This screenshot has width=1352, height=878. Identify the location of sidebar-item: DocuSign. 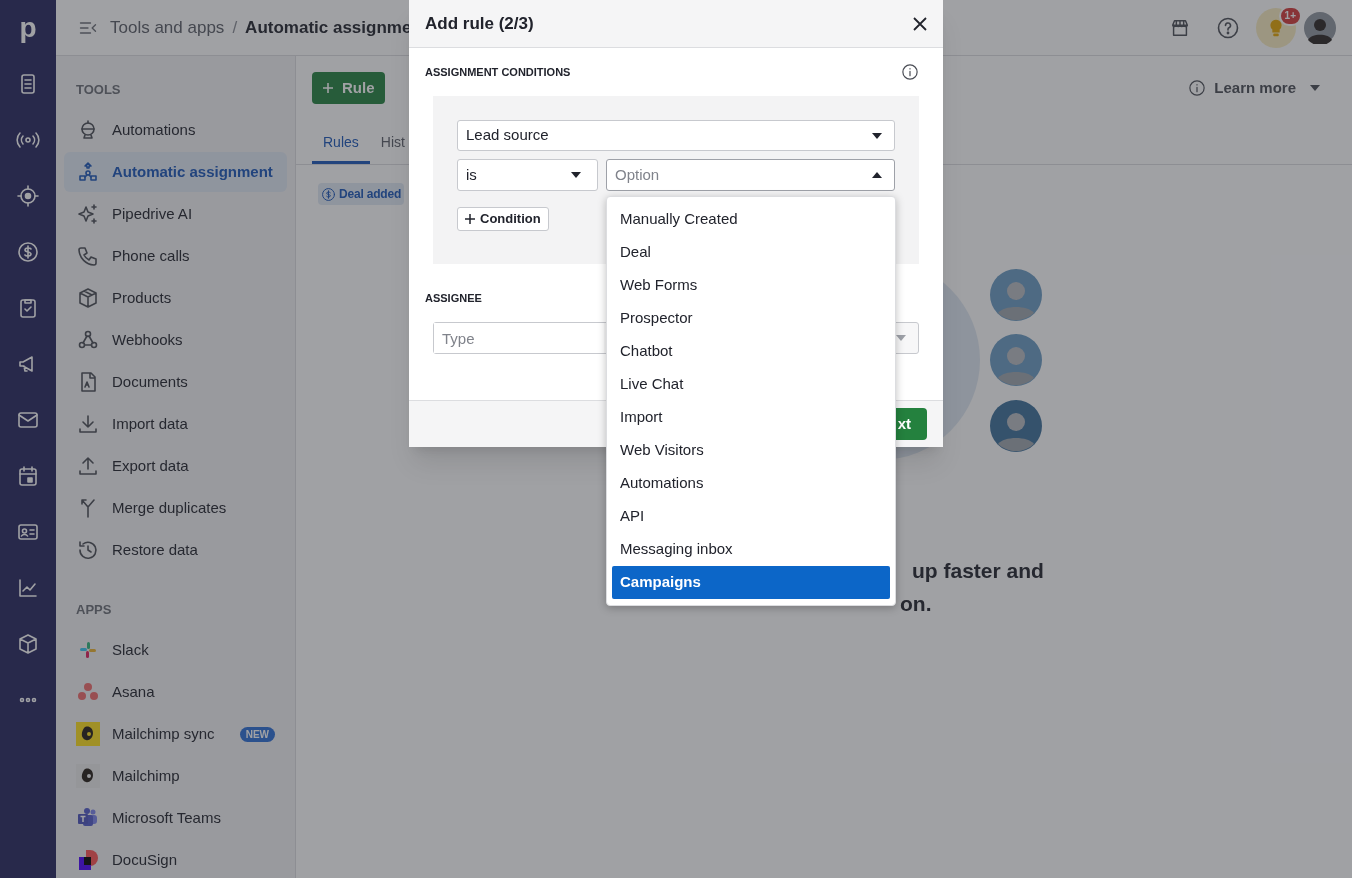
(175, 859).